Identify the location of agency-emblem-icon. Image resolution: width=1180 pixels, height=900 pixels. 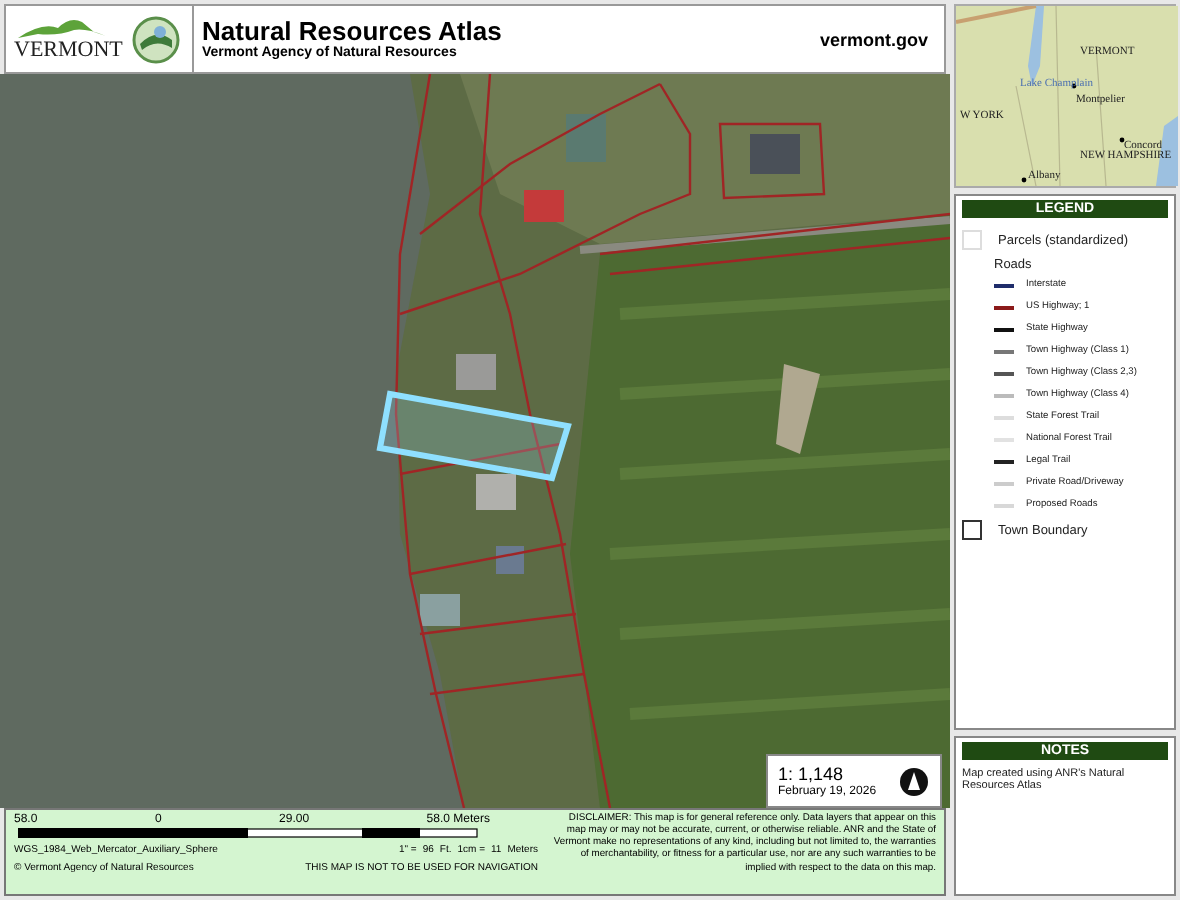
(156, 39).